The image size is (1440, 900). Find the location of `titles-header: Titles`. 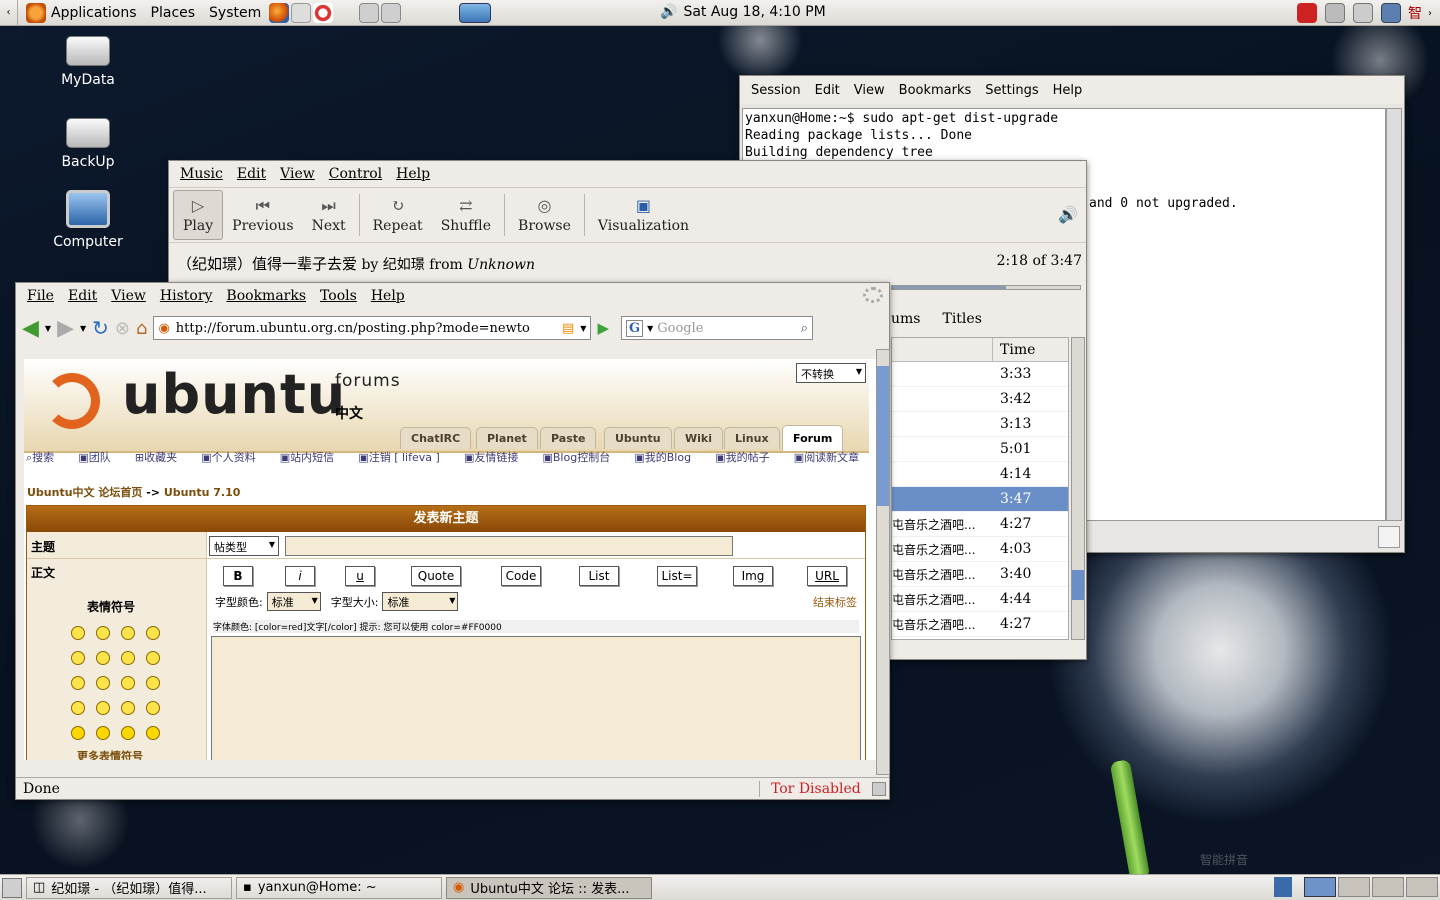

titles-header: Titles is located at coordinates (961, 319).